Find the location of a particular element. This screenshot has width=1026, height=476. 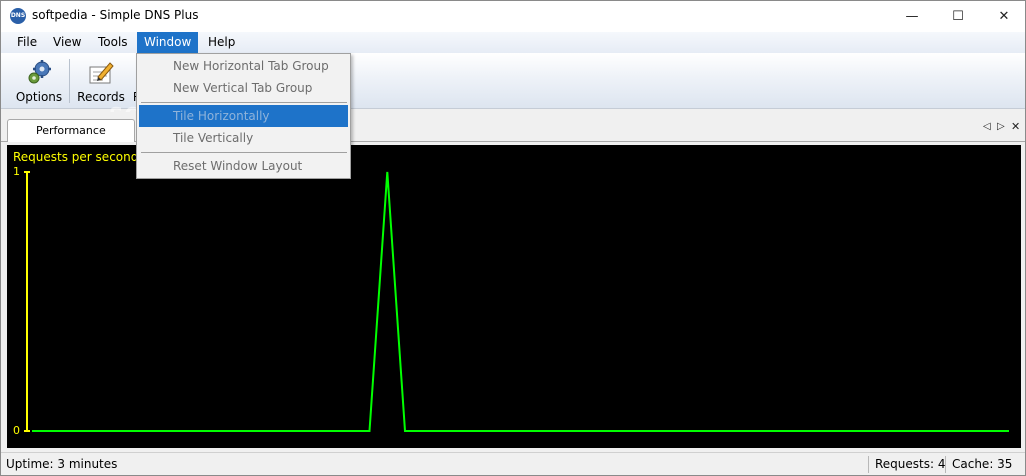

menu-item-tile-horizontally: Tile Horizontally is located at coordinates (243, 116).